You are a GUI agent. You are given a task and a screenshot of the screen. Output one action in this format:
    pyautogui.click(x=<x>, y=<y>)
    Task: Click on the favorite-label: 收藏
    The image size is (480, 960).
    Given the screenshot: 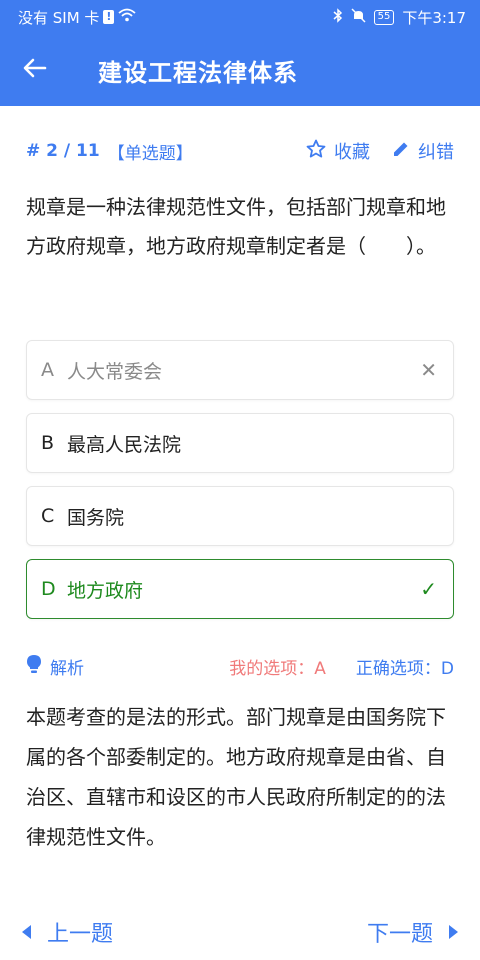 What is the action you would take?
    pyautogui.click(x=352, y=152)
    